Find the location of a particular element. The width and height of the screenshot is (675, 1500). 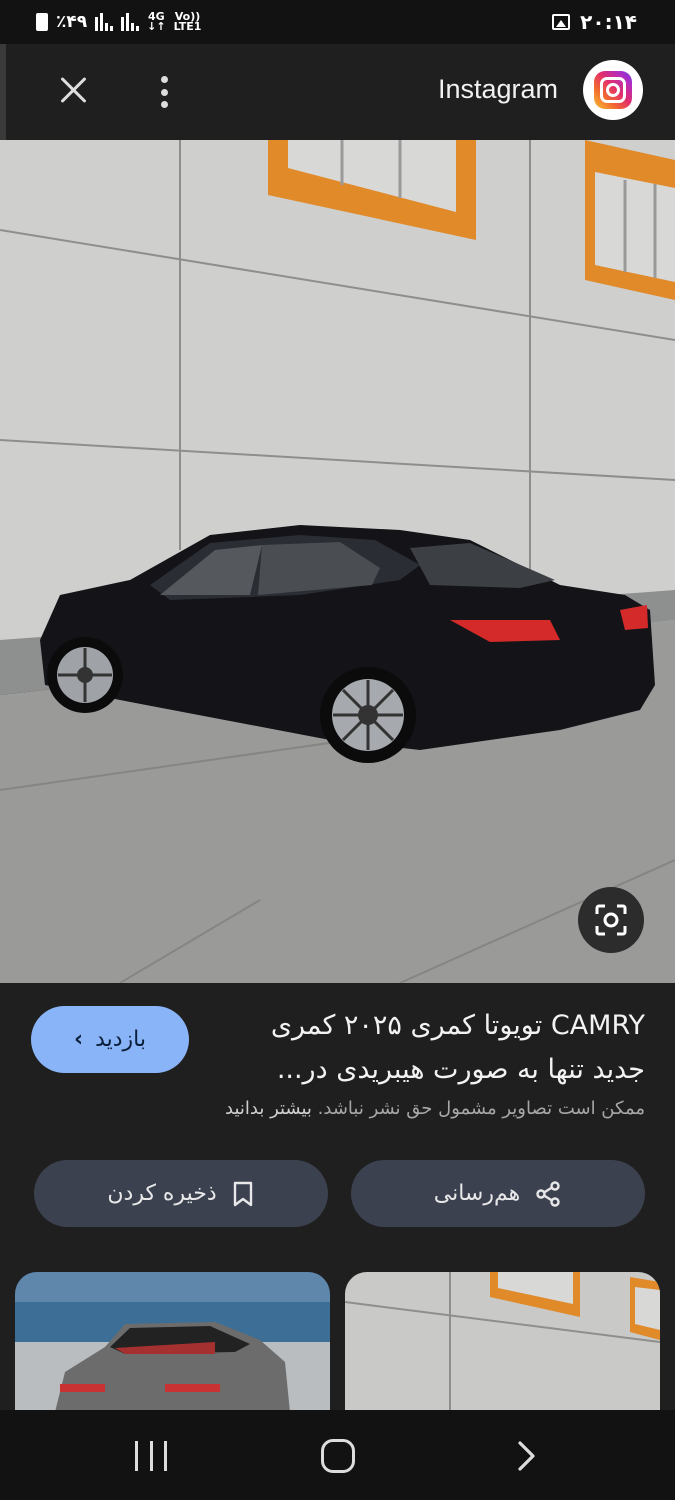

copyright-text: ممکن است تصاویر مشمول حق نشر نباشد. is located at coordinates (481, 1108).